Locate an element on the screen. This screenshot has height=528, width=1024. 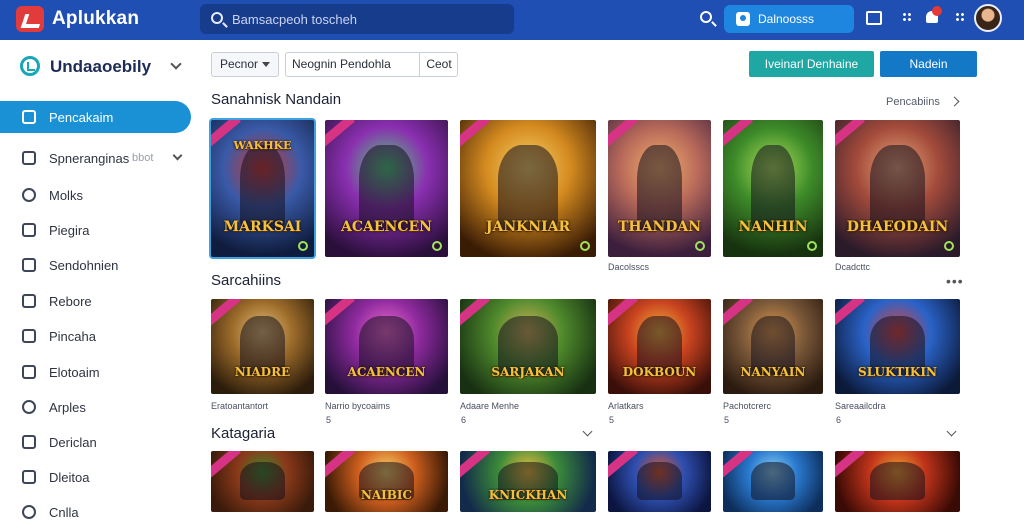
game-card: SARJAKAN is located at coordinates (528, 346).